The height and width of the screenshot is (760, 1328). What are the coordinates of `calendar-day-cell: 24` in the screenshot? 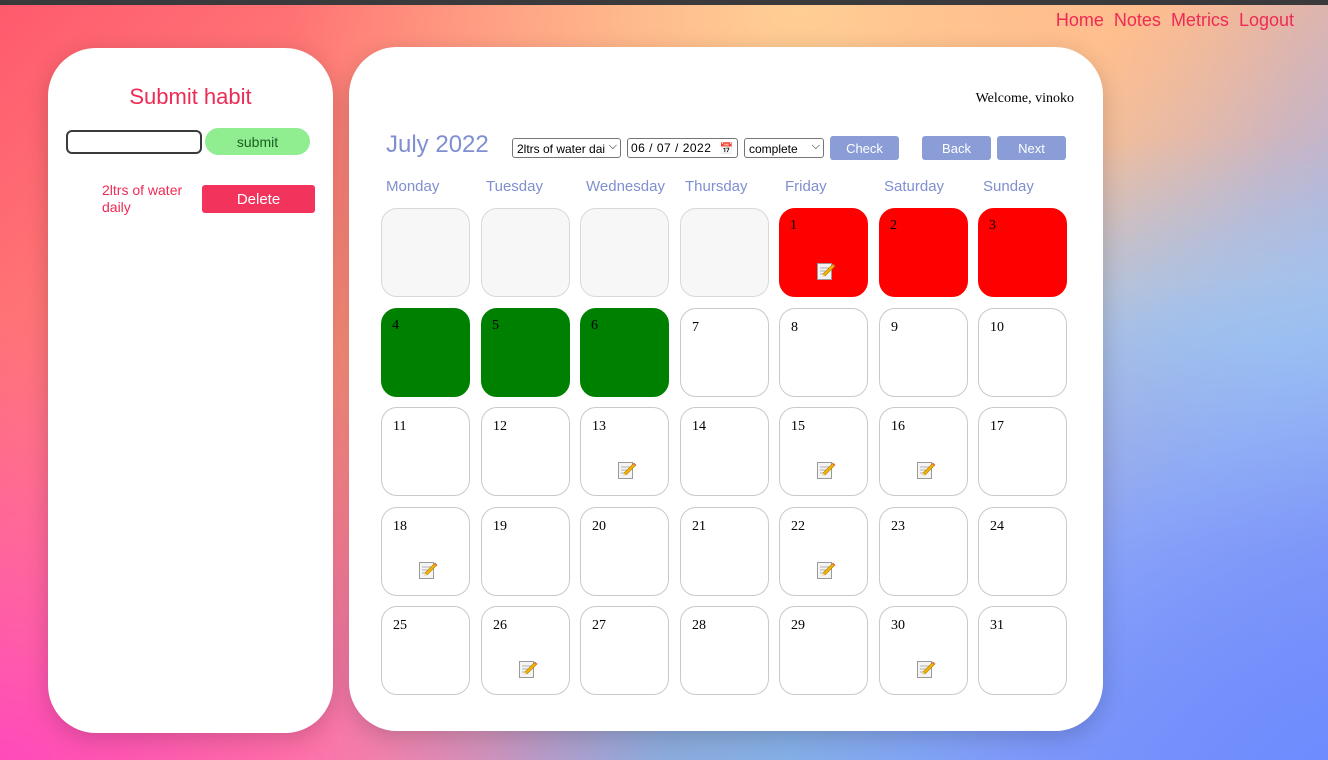 It's located at (1022, 551).